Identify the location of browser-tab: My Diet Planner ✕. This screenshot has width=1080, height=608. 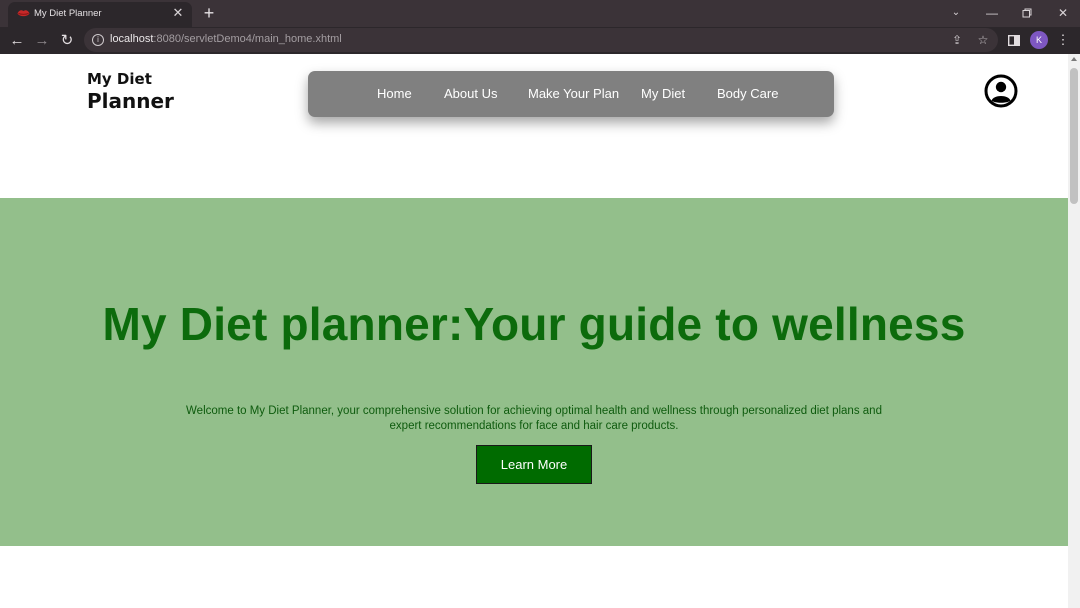
(100, 14).